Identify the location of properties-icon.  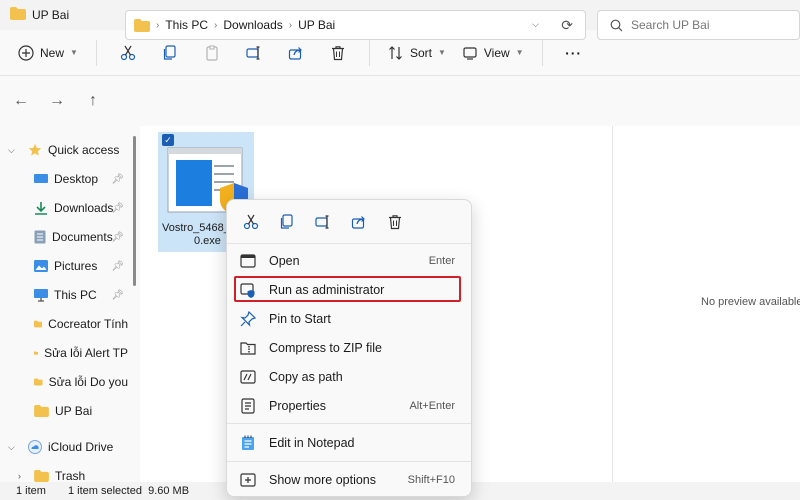
(248, 406).